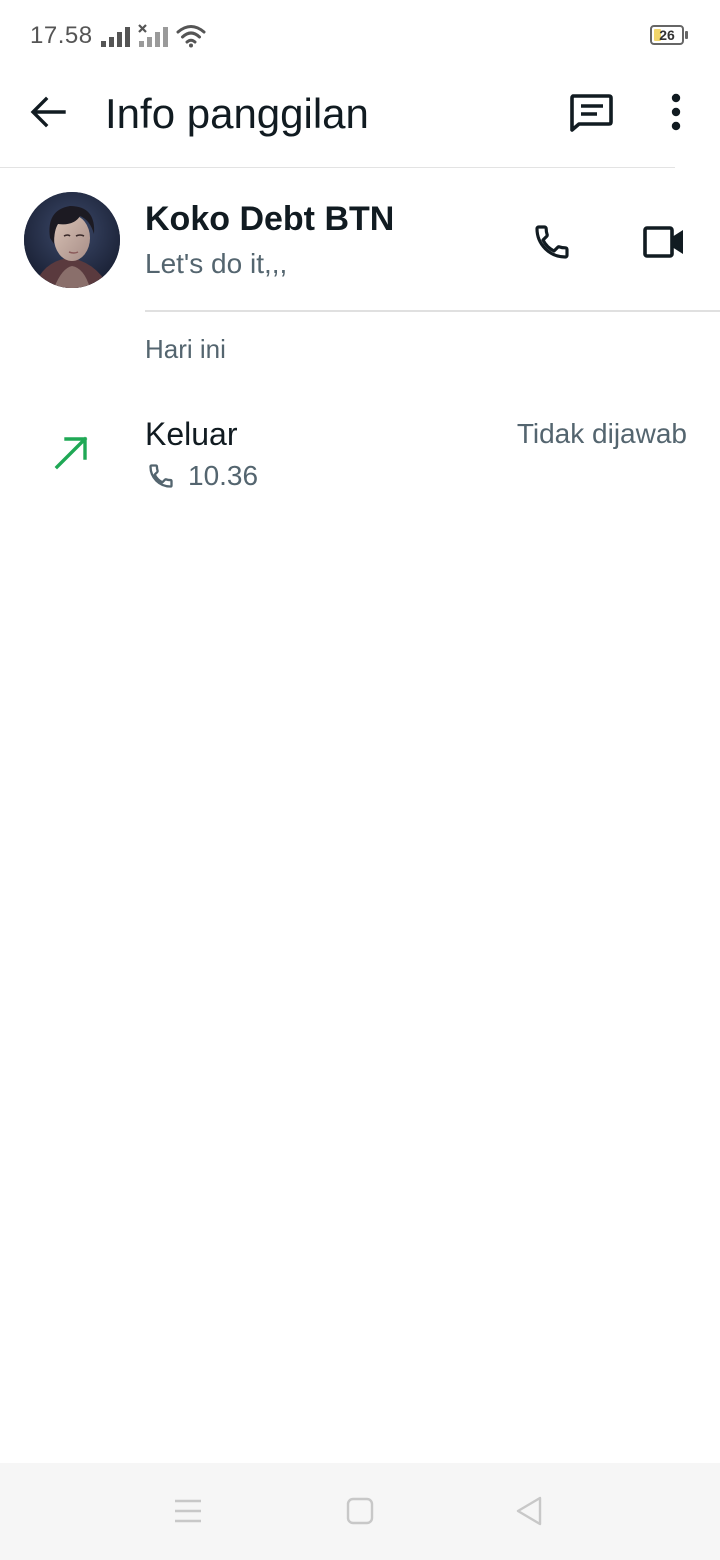 This screenshot has height=1560, width=720. What do you see at coordinates (61, 35) in the screenshot?
I see `status-time: 17.58` at bounding box center [61, 35].